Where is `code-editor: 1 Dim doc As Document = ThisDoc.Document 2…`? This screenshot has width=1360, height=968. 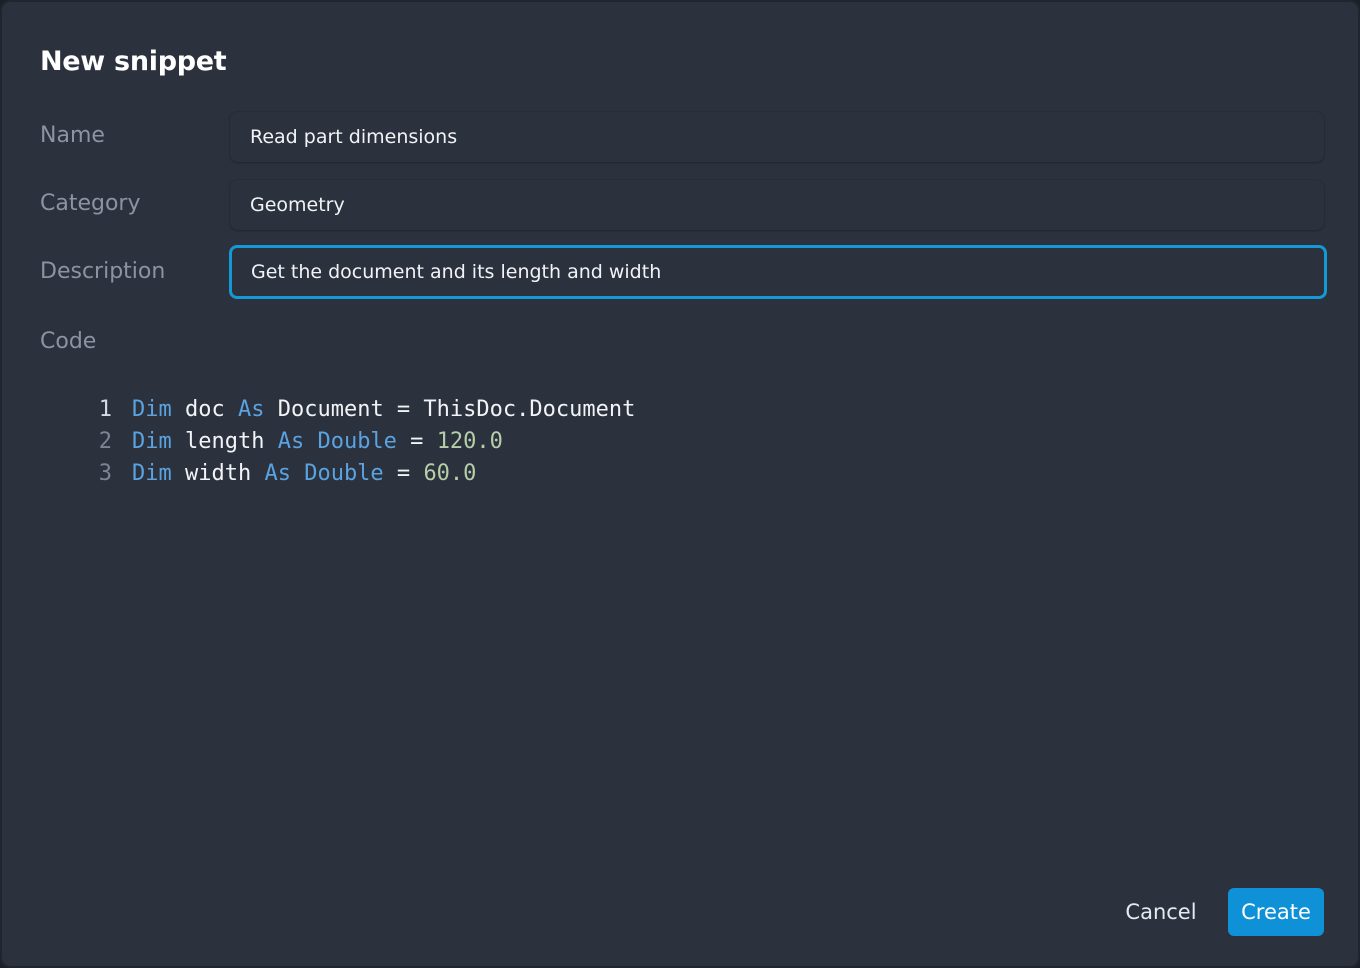 code-editor: 1 Dim doc As Document = ThisDoc.Document 2… is located at coordinates (362, 442).